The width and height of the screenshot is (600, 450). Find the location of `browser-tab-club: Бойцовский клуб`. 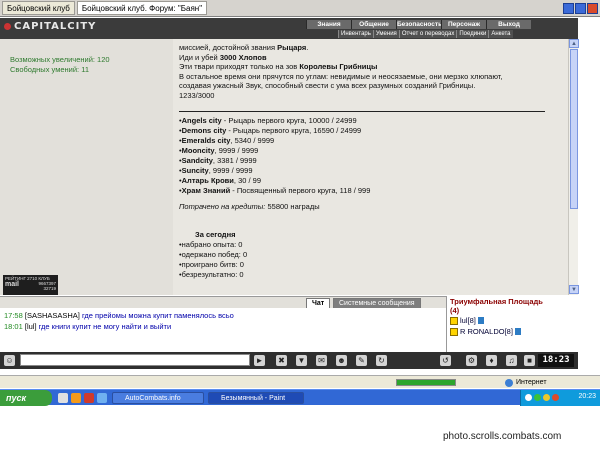

browser-tab-club: Бойцовский клуб is located at coordinates (38, 8).